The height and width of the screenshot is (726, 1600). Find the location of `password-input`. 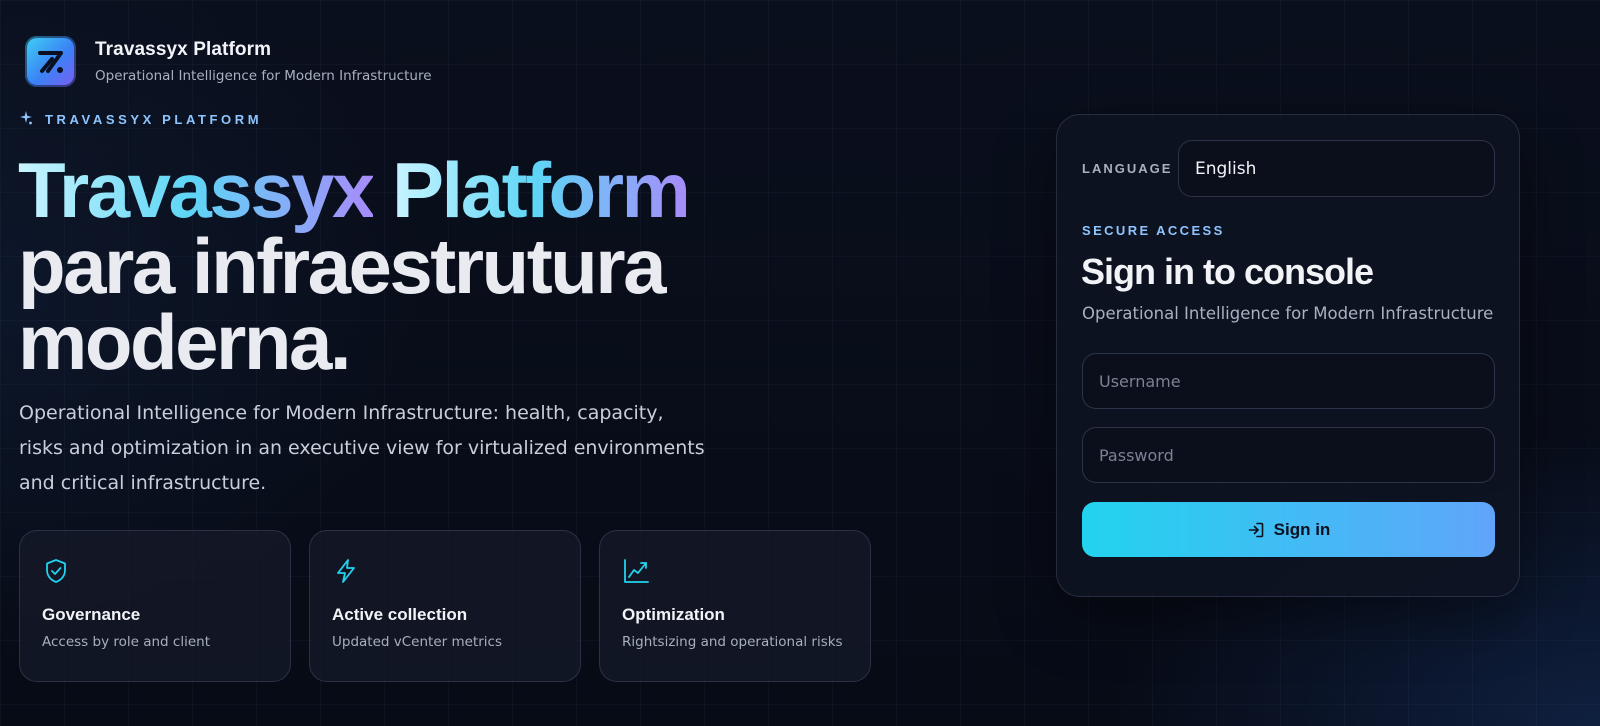

password-input is located at coordinates (1288, 455).